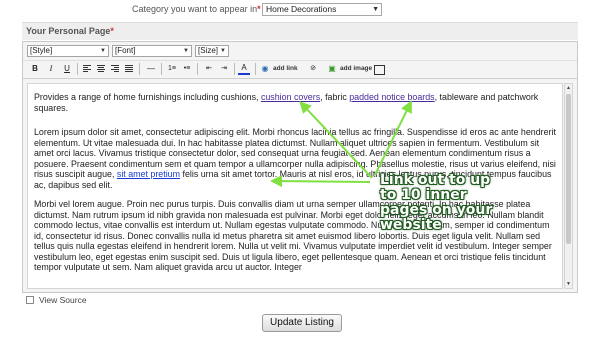 Image resolution: width=600 pixels, height=344 pixels. I want to click on personal-page-label: Your Personal Page*, so click(70, 31).